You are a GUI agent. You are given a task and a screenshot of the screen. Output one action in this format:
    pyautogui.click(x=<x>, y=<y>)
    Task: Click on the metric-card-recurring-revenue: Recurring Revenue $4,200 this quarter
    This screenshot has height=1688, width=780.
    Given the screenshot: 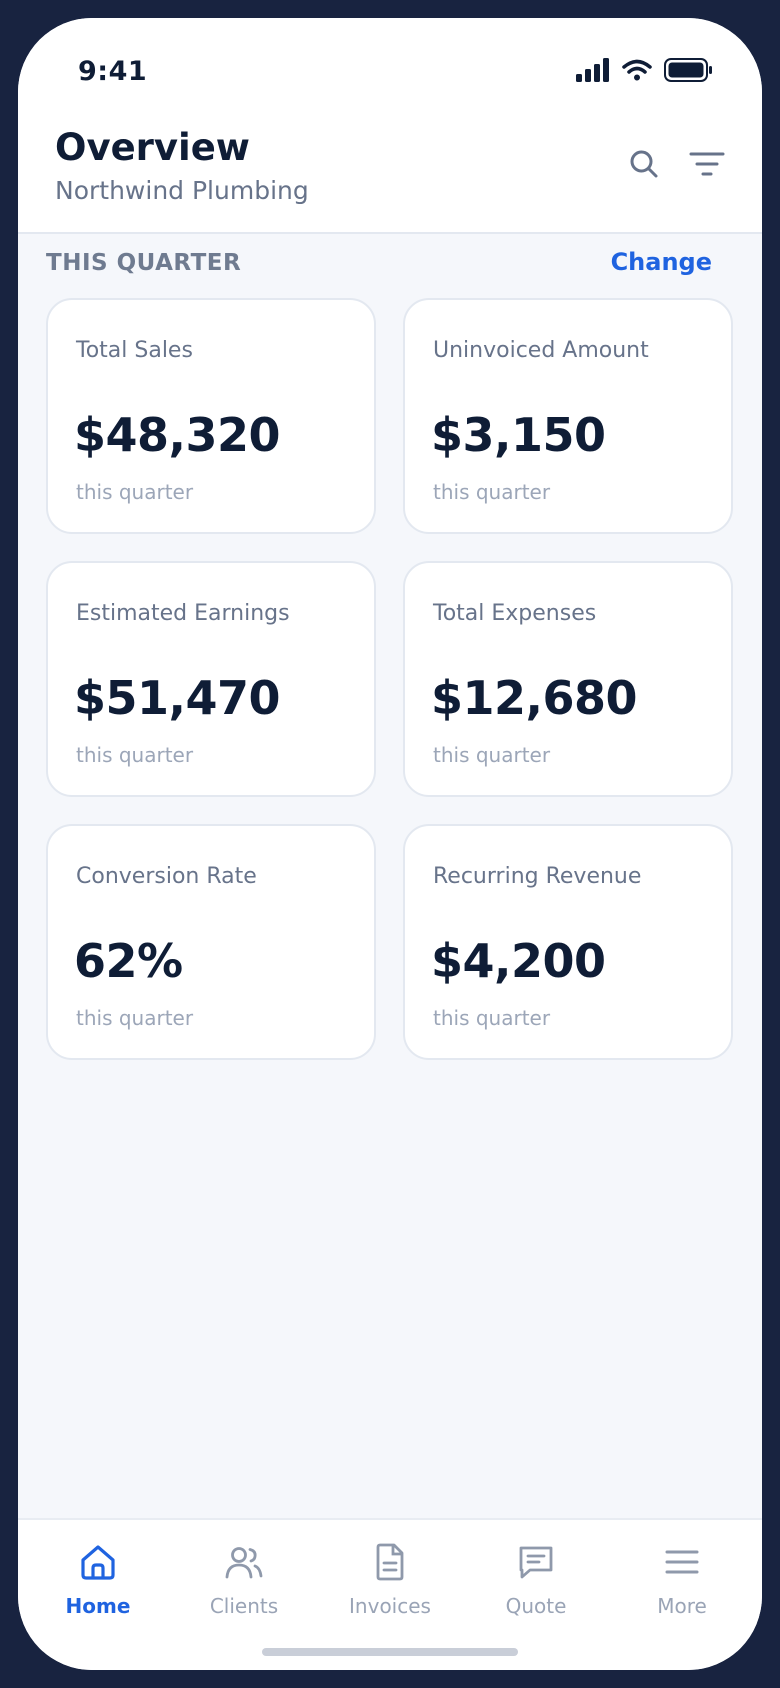 What is the action you would take?
    pyautogui.click(x=568, y=942)
    